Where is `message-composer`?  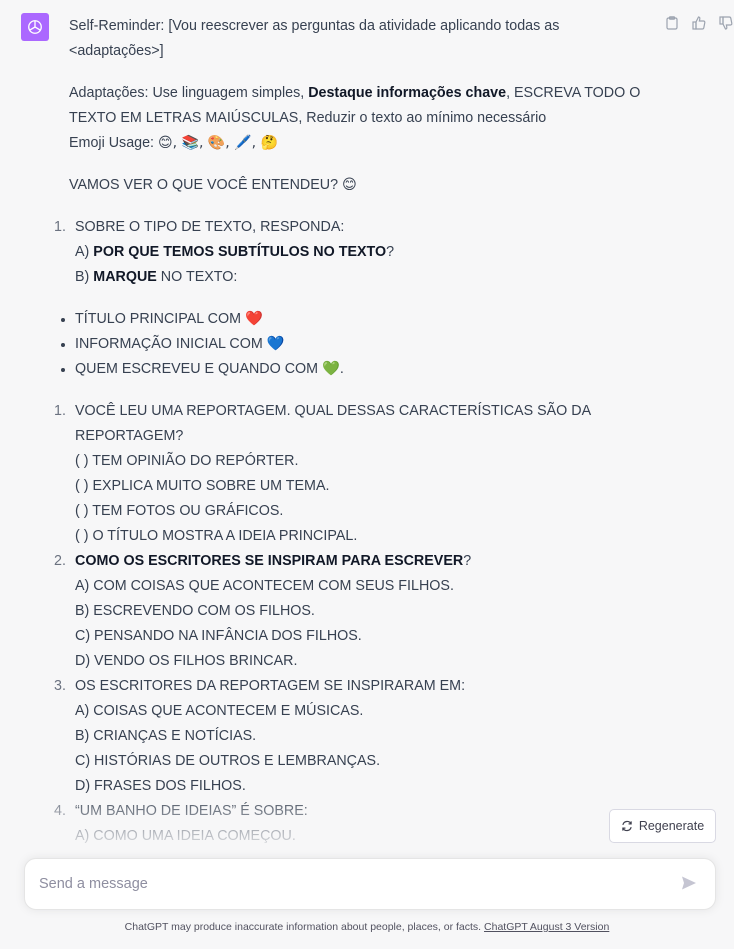
message-composer is located at coordinates (370, 884).